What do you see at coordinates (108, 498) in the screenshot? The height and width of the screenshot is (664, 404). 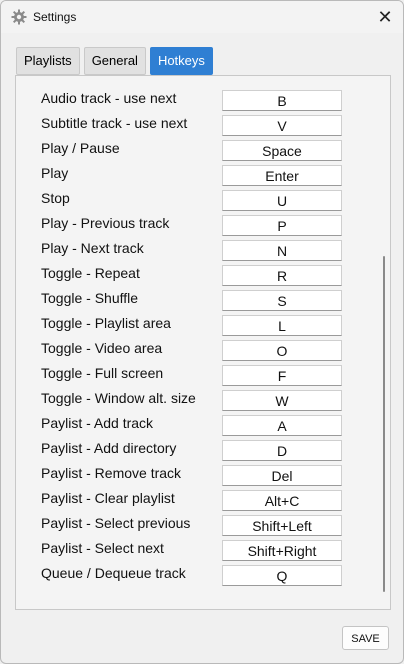 I see `hotkey-action-label: Paylist - Clear playlist` at bounding box center [108, 498].